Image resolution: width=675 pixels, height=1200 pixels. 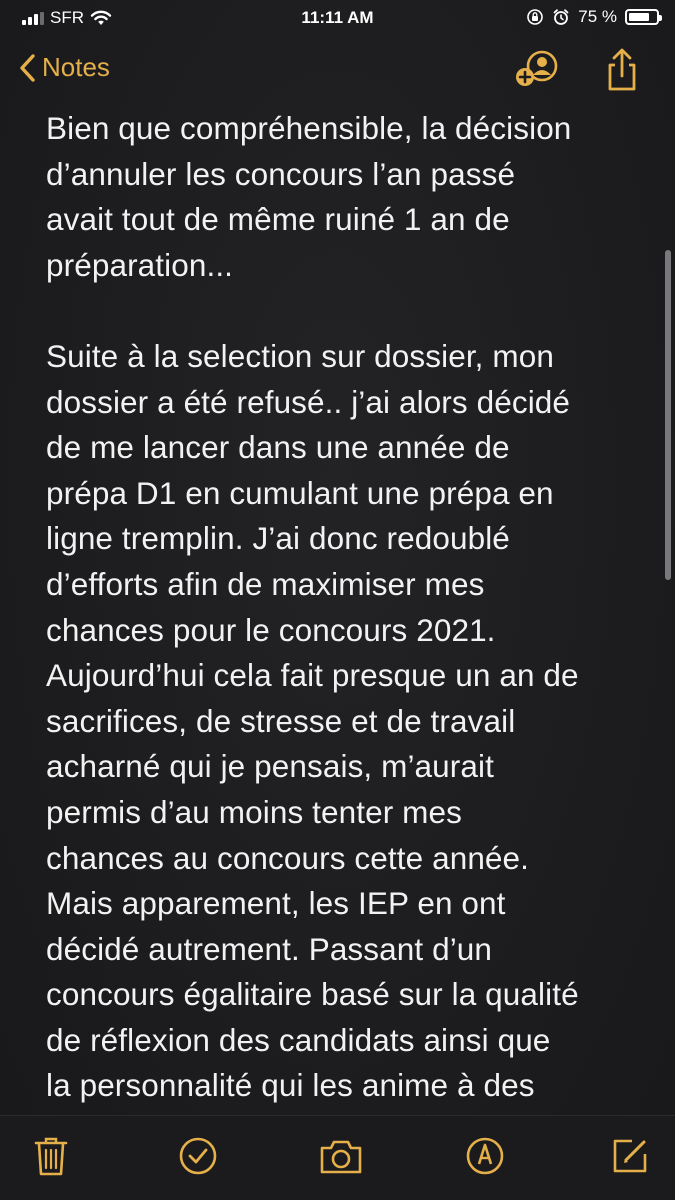 I want to click on battery-percent: 75 %, so click(x=597, y=16).